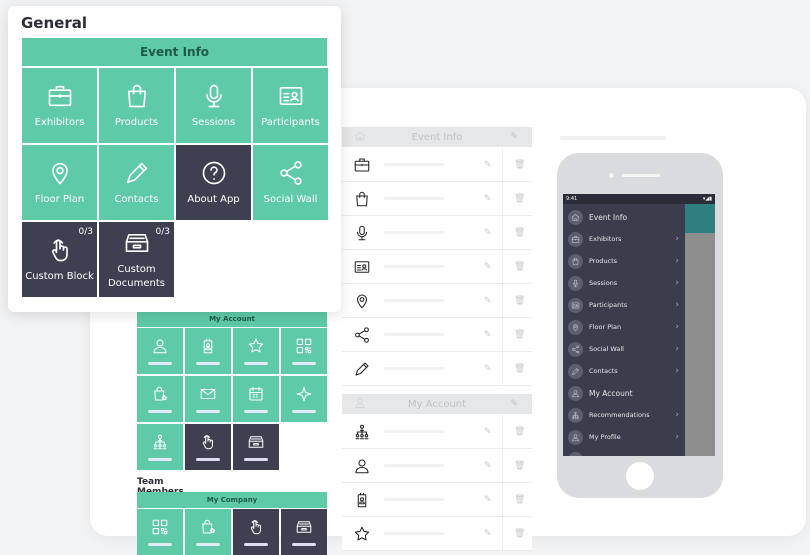 The image size is (810, 555). I want to click on drawer-item: Social Wall ›, so click(624, 349).